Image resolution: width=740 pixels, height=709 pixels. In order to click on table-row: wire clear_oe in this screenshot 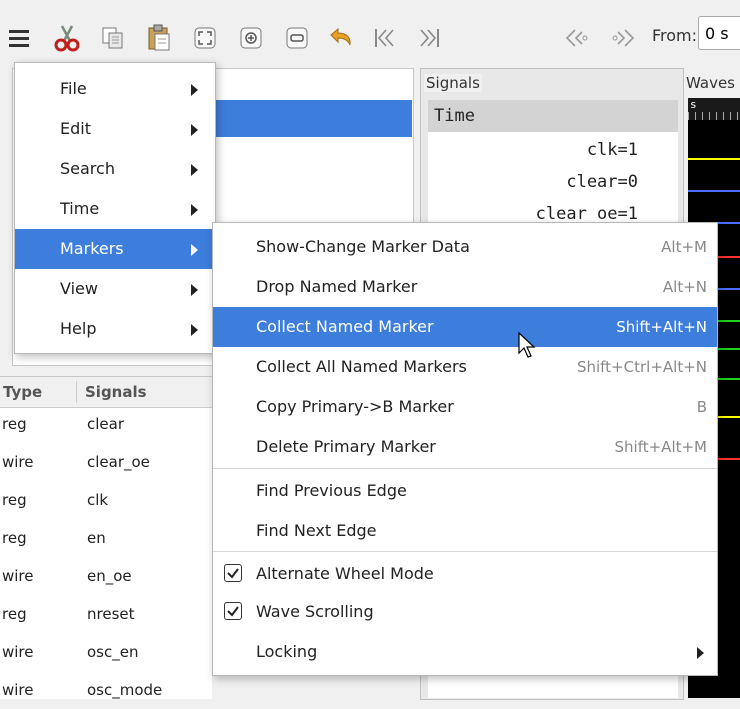, I will do `click(106, 463)`.